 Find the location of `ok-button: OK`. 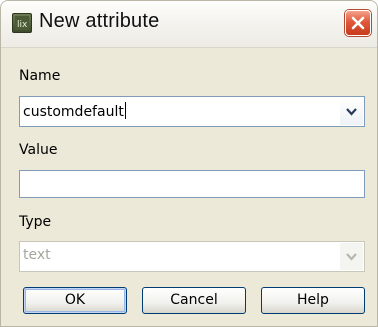

ok-button: OK is located at coordinates (75, 300).